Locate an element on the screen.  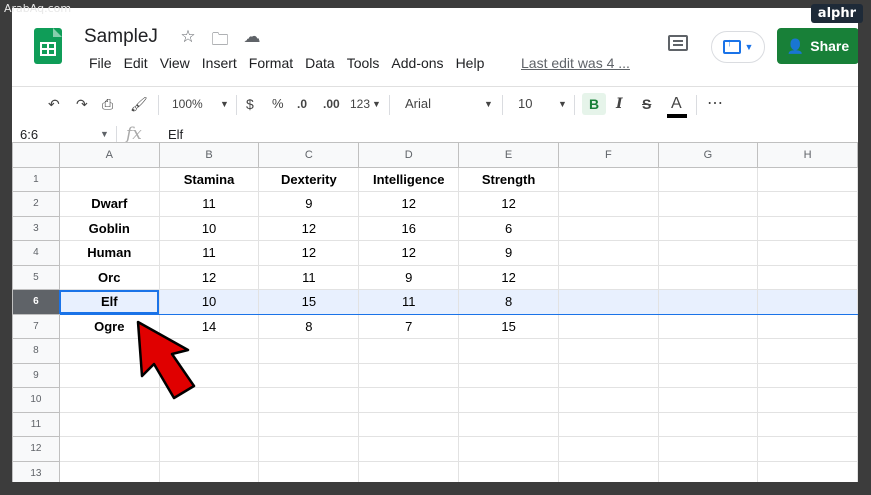
cell-f5 is located at coordinates (608, 277).